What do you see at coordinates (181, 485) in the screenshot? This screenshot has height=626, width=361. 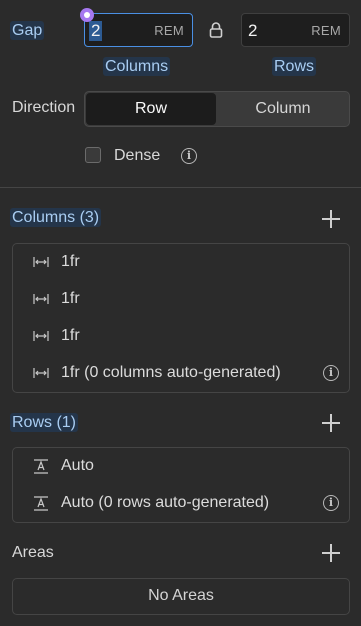 I see `rows-list: Auto Auto (0 rows auto-generated) i` at bounding box center [181, 485].